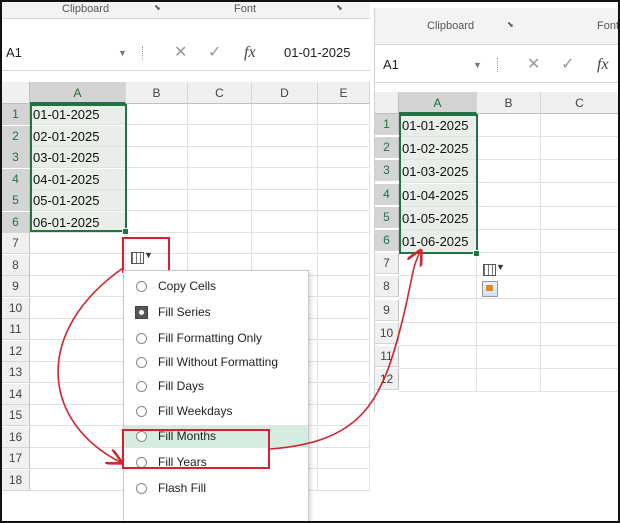 This screenshot has width=620, height=523. What do you see at coordinates (285, 93) in the screenshot?
I see `column-header-d: D` at bounding box center [285, 93].